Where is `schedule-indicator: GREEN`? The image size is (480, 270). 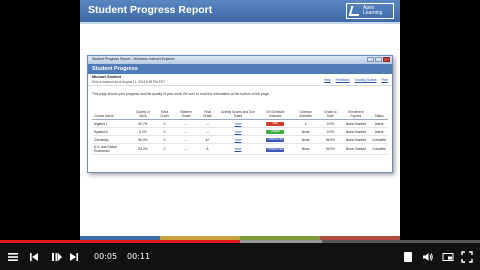
schedule-indicator: GREEN is located at coordinates (275, 132).